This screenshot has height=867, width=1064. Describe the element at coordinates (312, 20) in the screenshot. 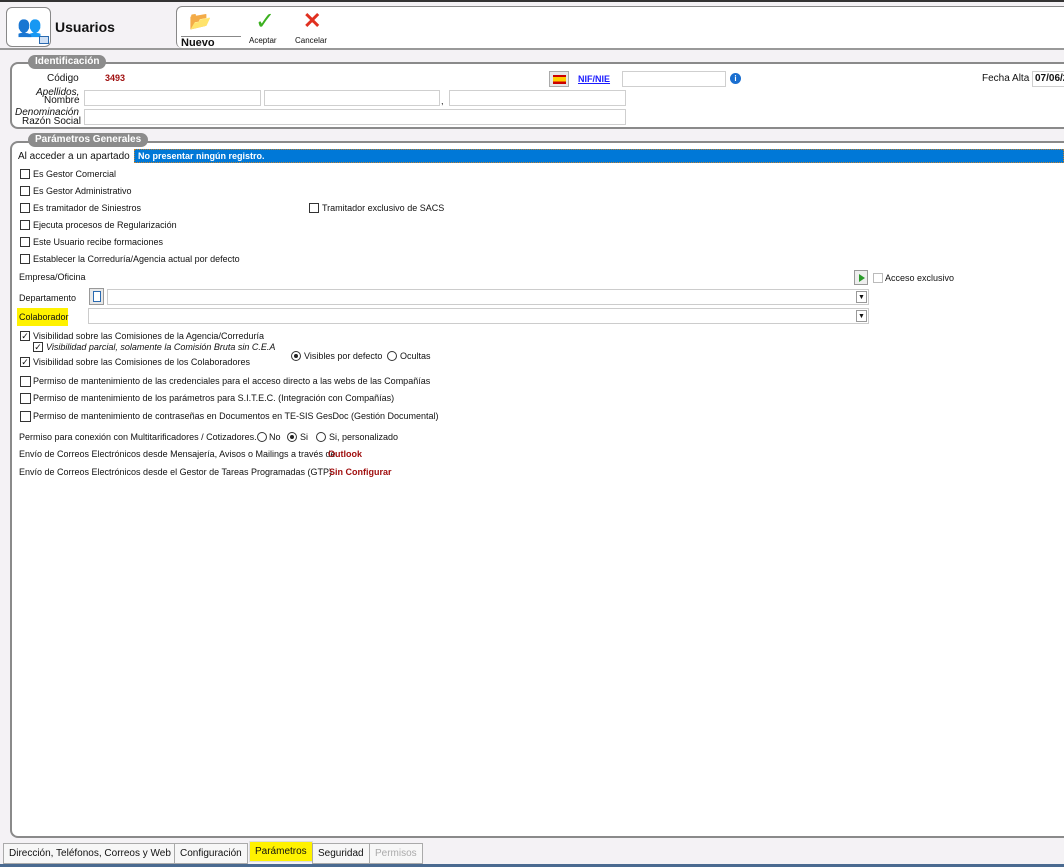

I see `cancel-x-icon: ✕` at that location.